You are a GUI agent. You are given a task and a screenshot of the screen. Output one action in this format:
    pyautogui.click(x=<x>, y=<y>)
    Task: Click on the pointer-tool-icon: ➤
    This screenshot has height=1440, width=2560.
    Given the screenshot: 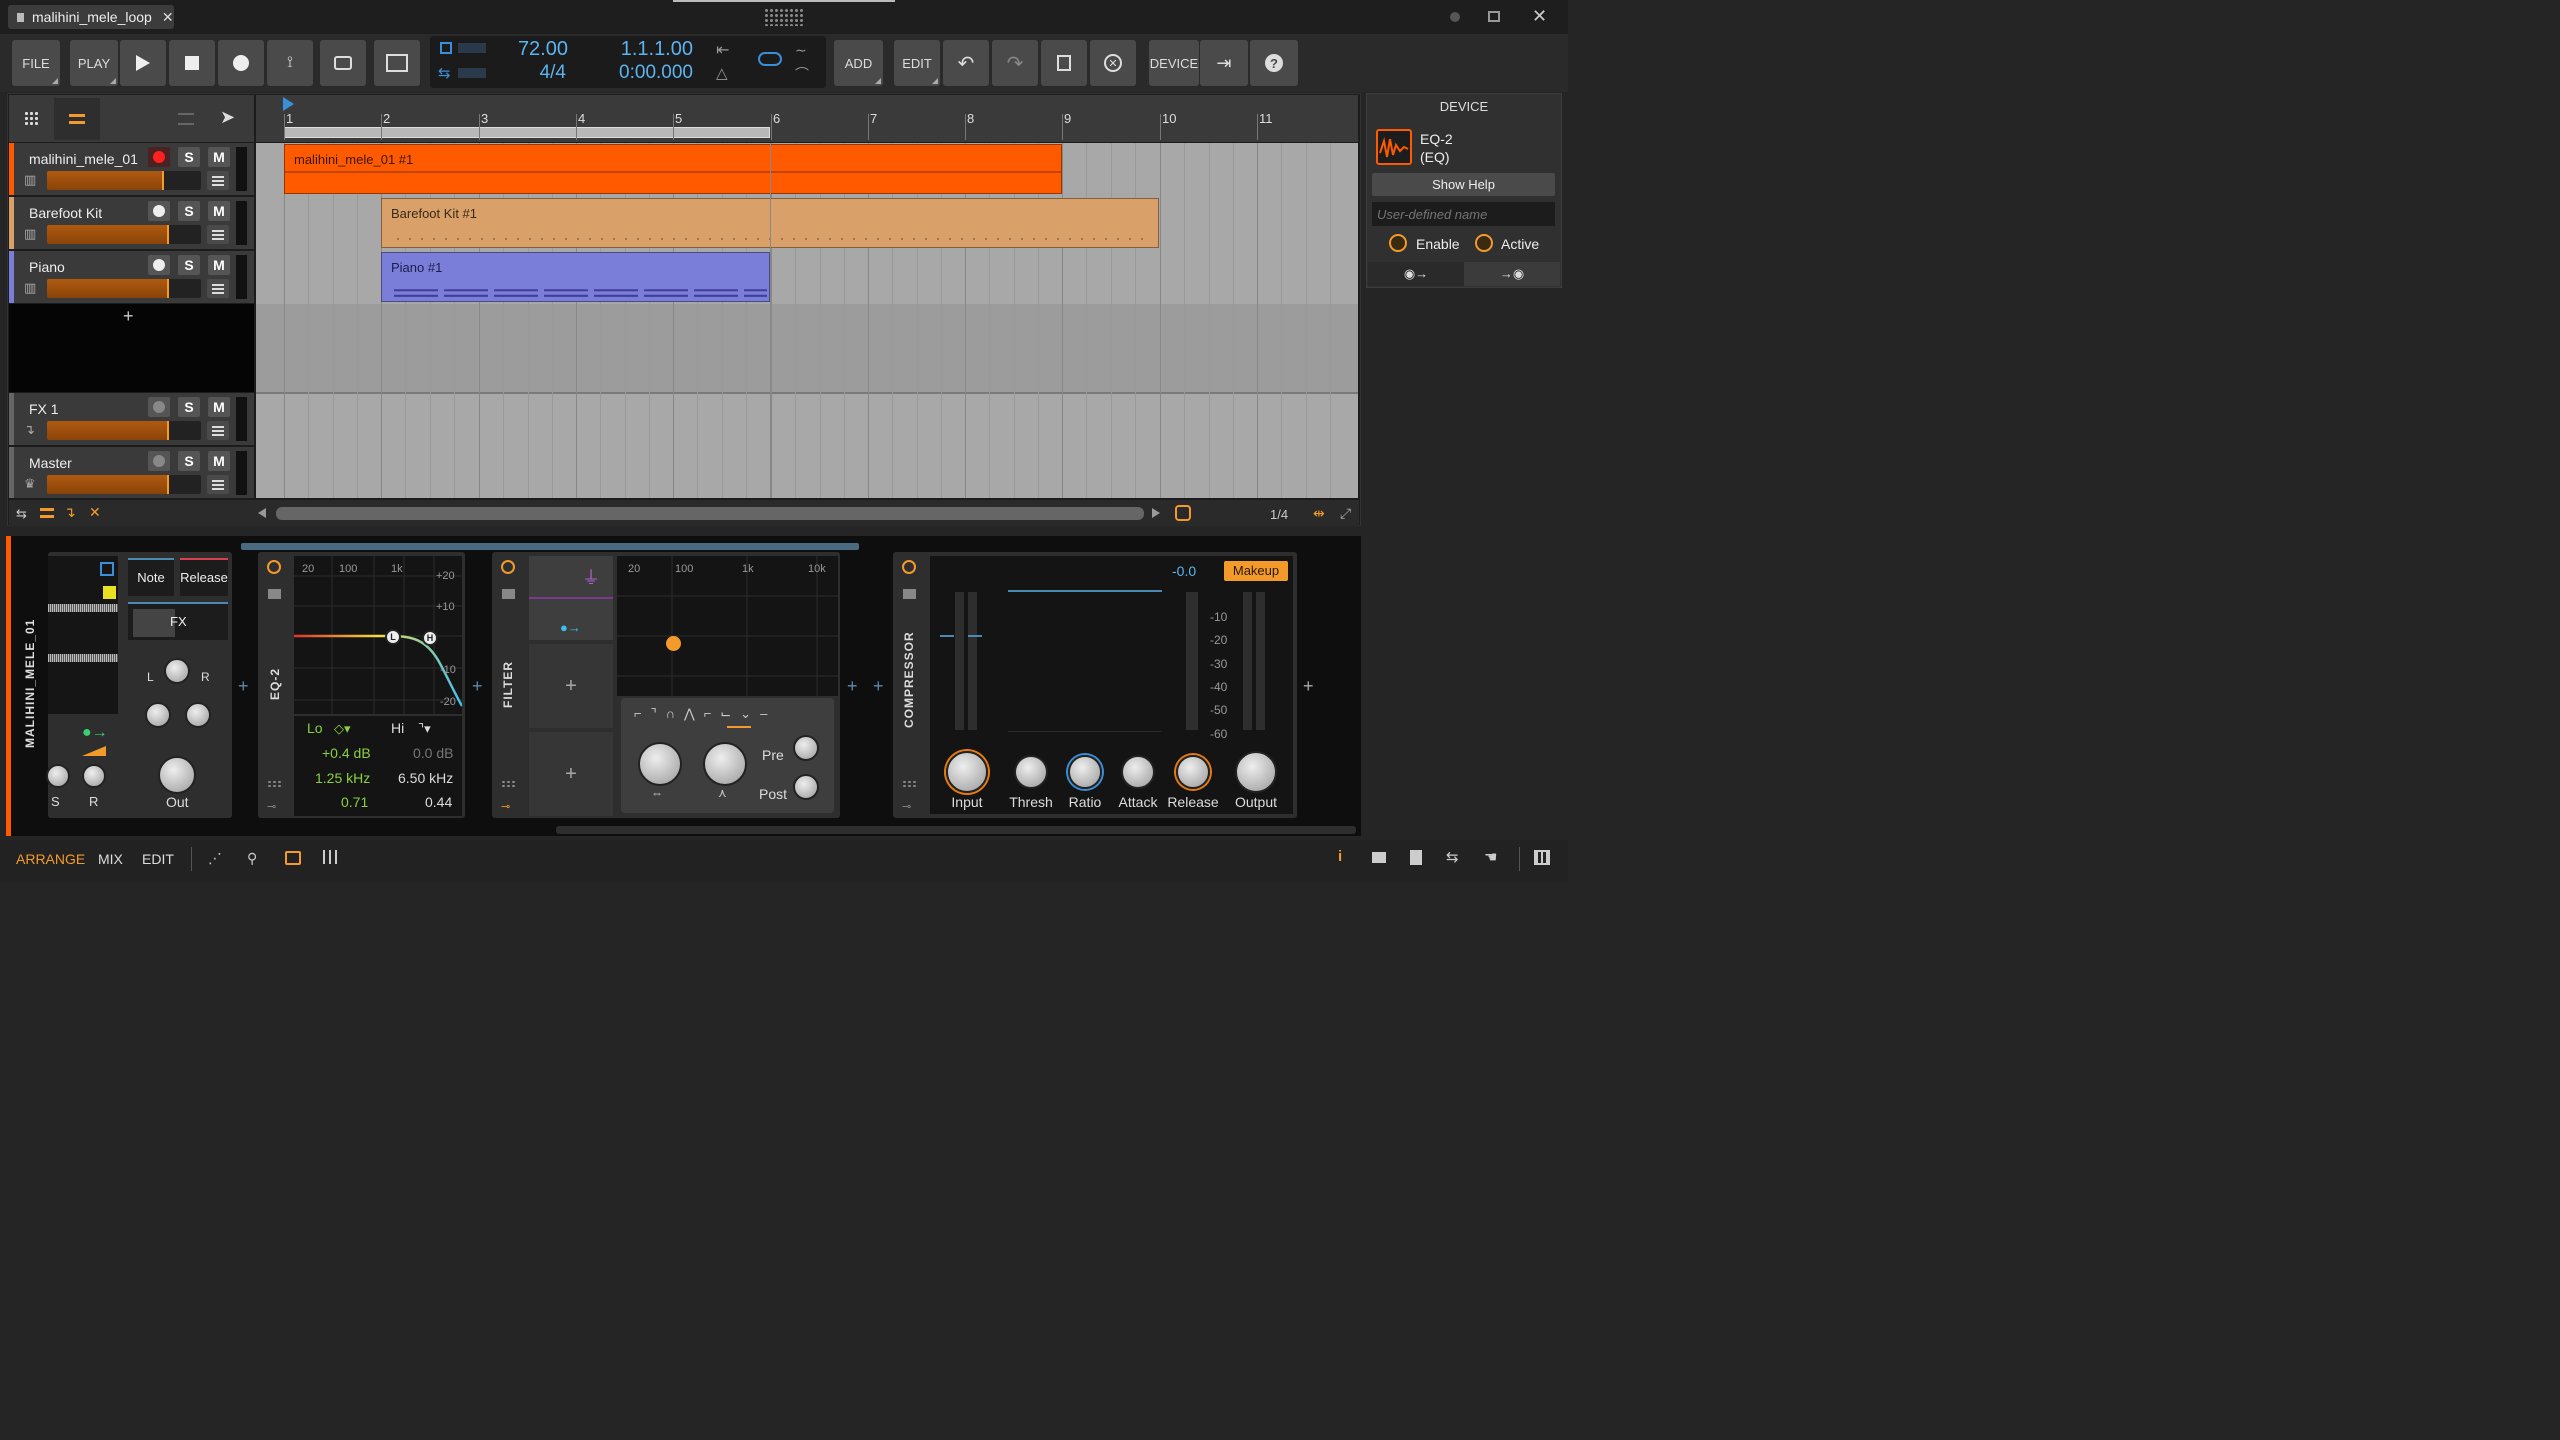 What is the action you would take?
    pyautogui.click(x=227, y=117)
    